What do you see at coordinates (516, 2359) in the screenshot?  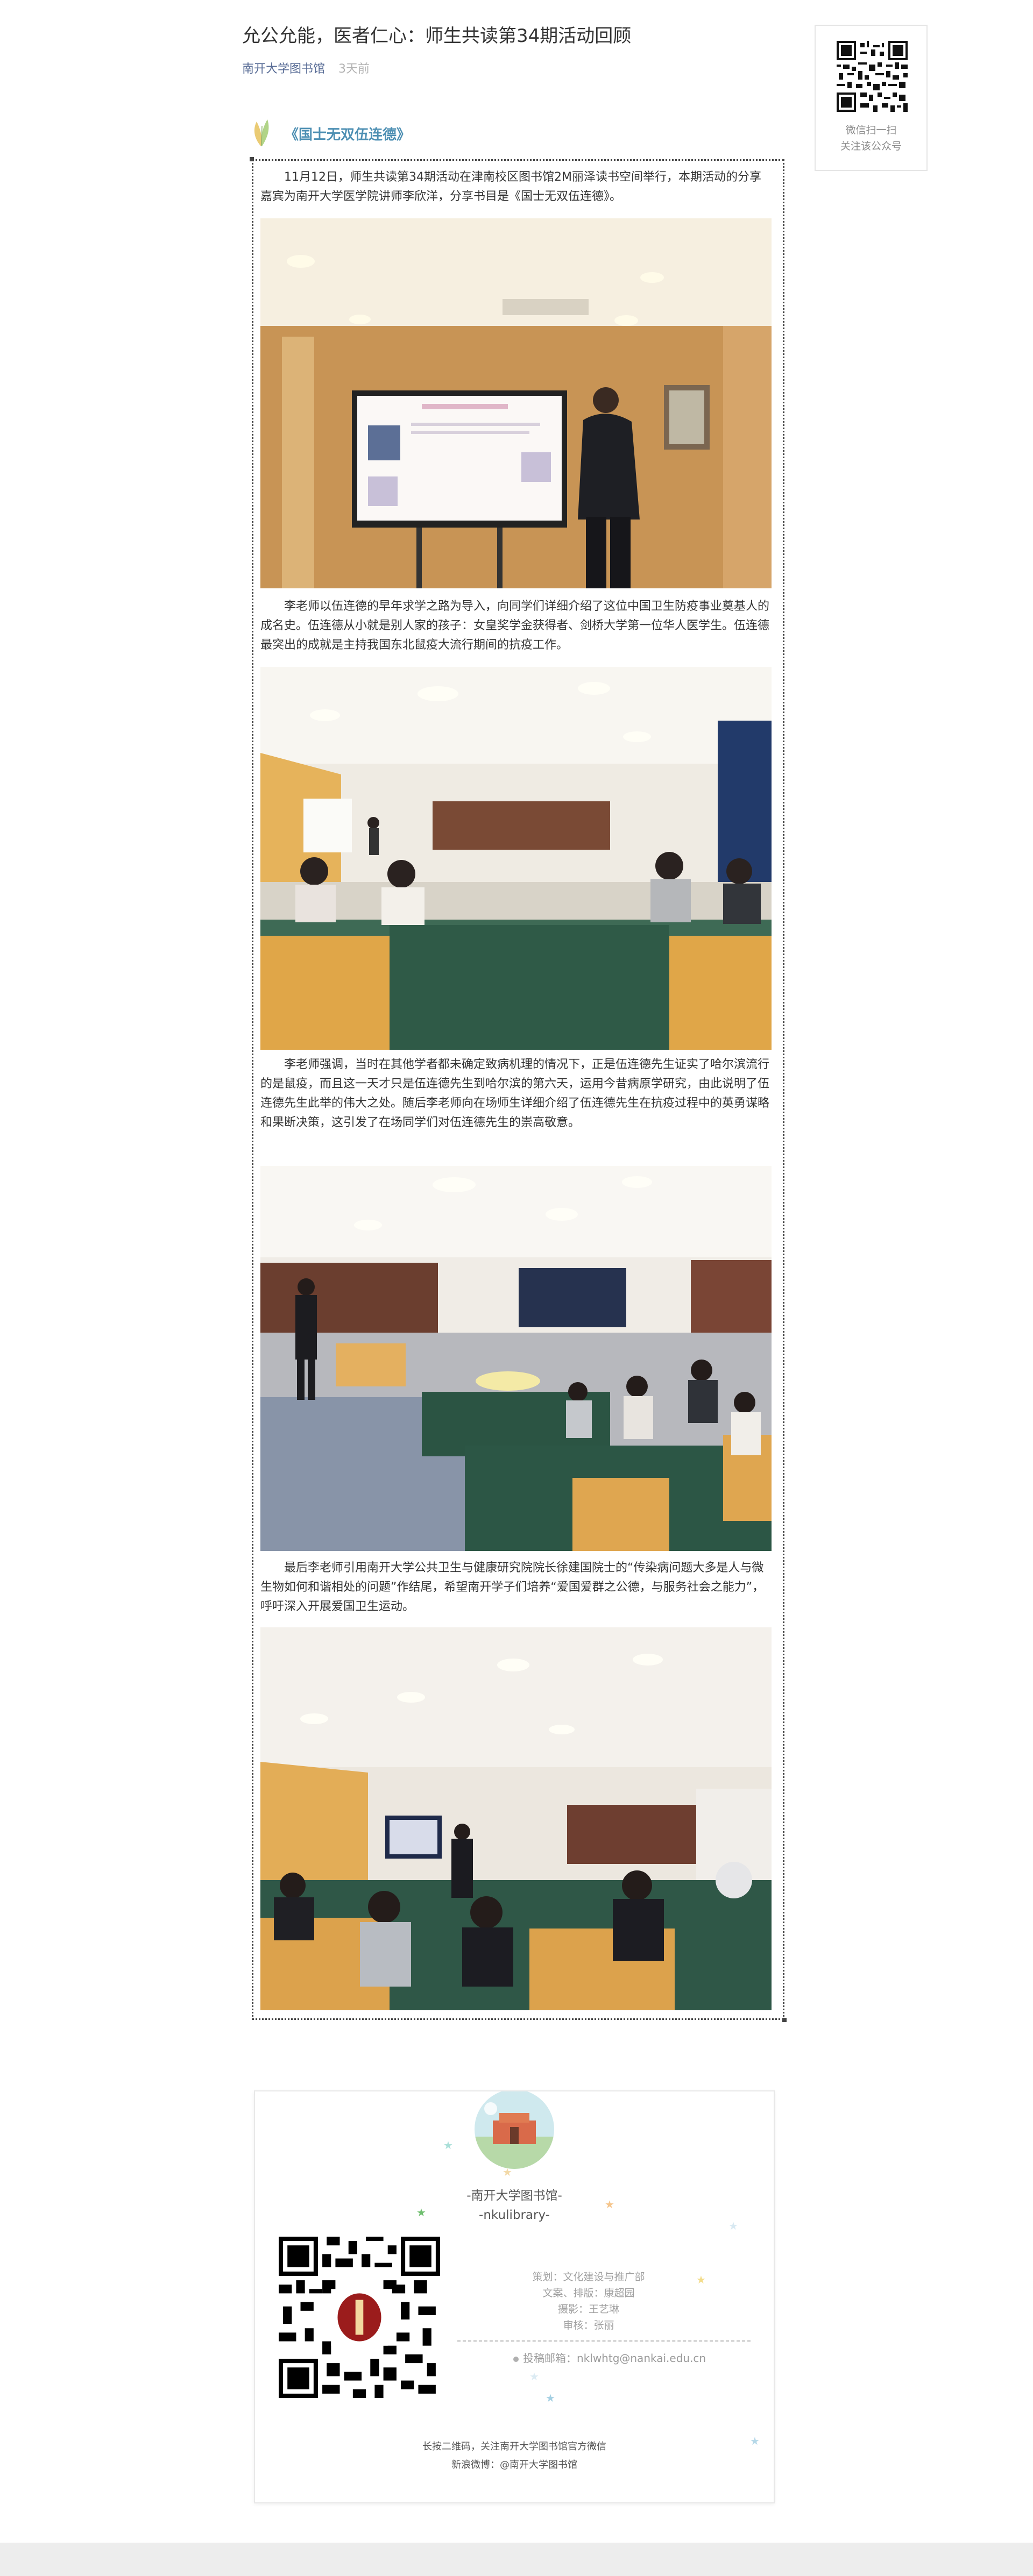 I see `bullet-icon` at bounding box center [516, 2359].